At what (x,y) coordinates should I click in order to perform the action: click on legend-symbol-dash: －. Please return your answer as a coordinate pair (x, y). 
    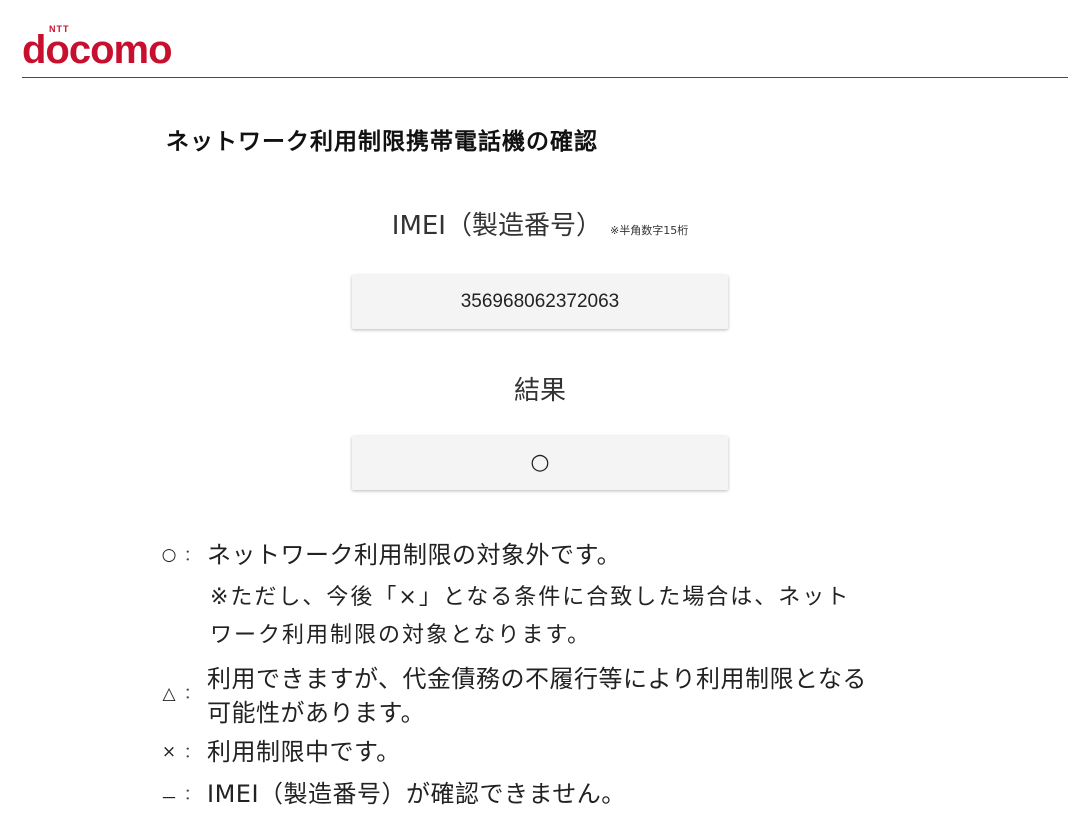
    Looking at the image, I should click on (169, 799).